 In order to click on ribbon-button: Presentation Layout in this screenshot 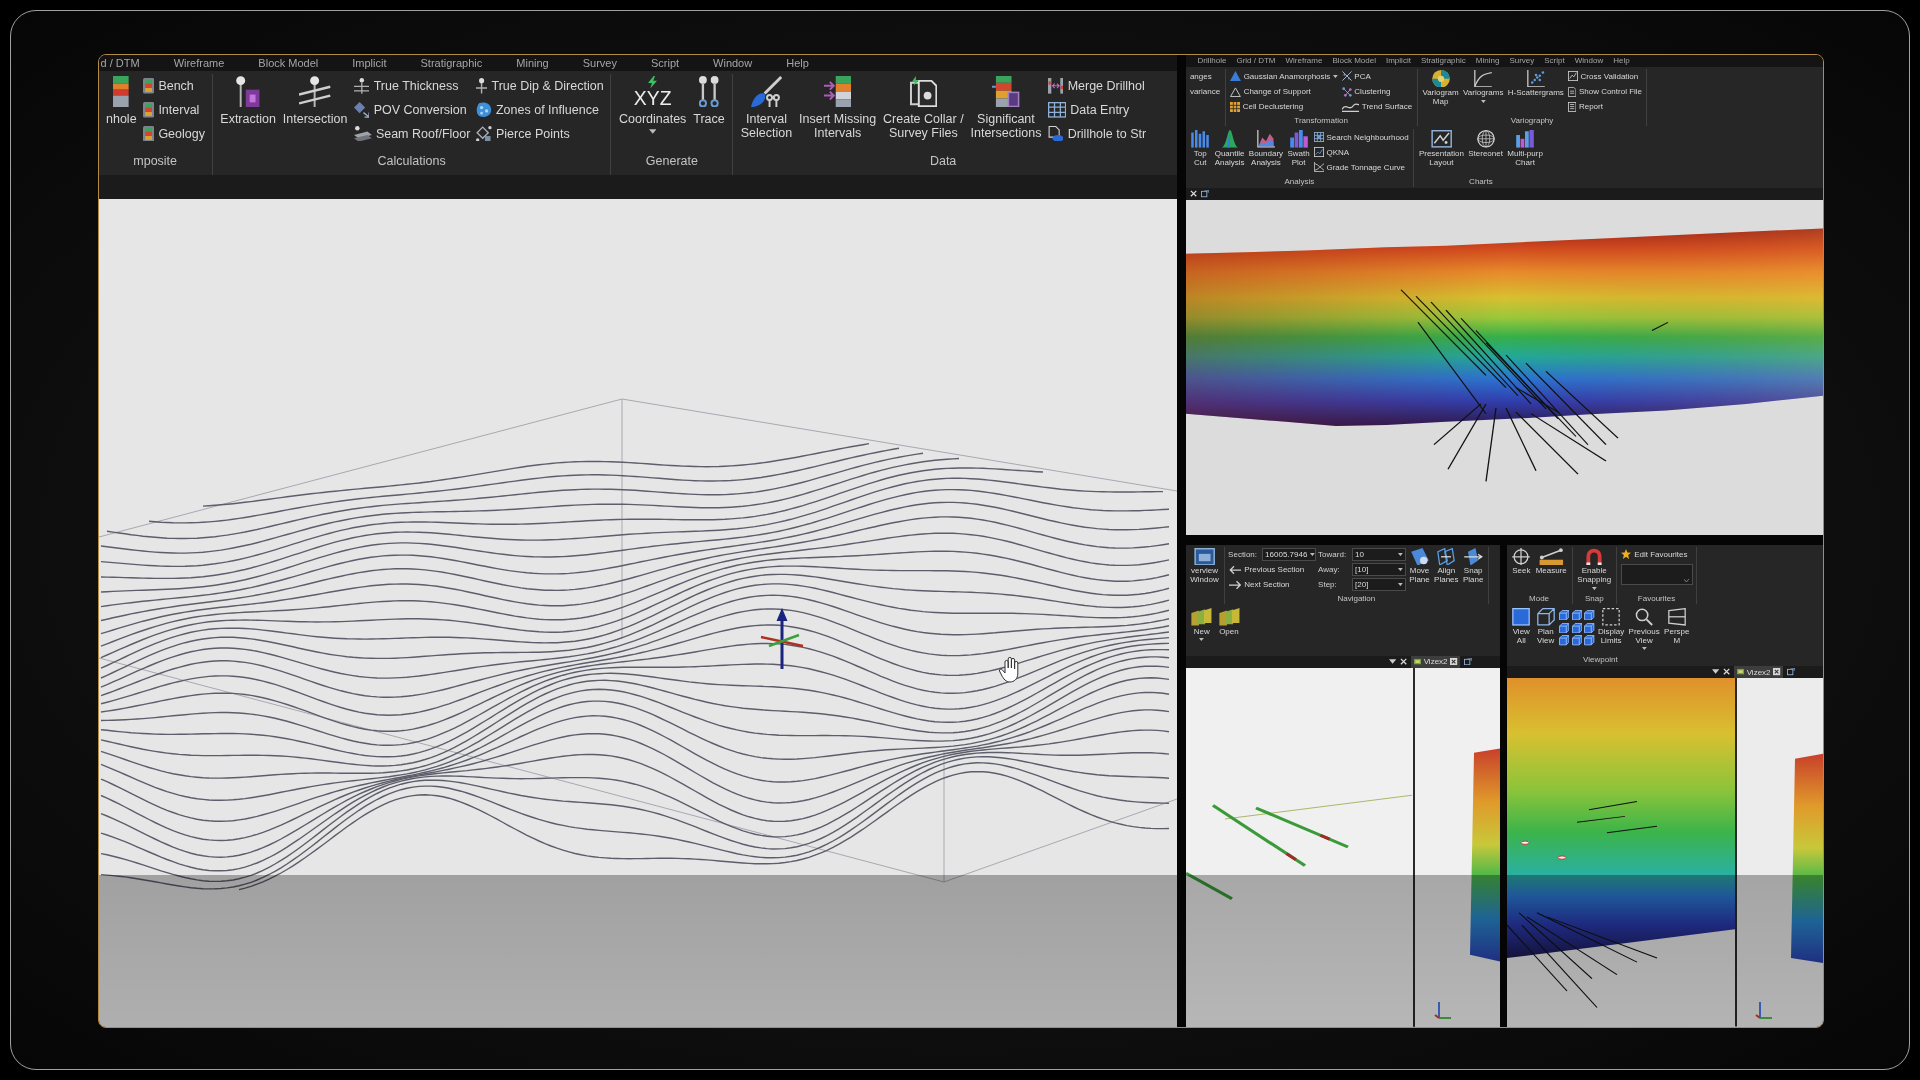, I will do `click(1441, 148)`.